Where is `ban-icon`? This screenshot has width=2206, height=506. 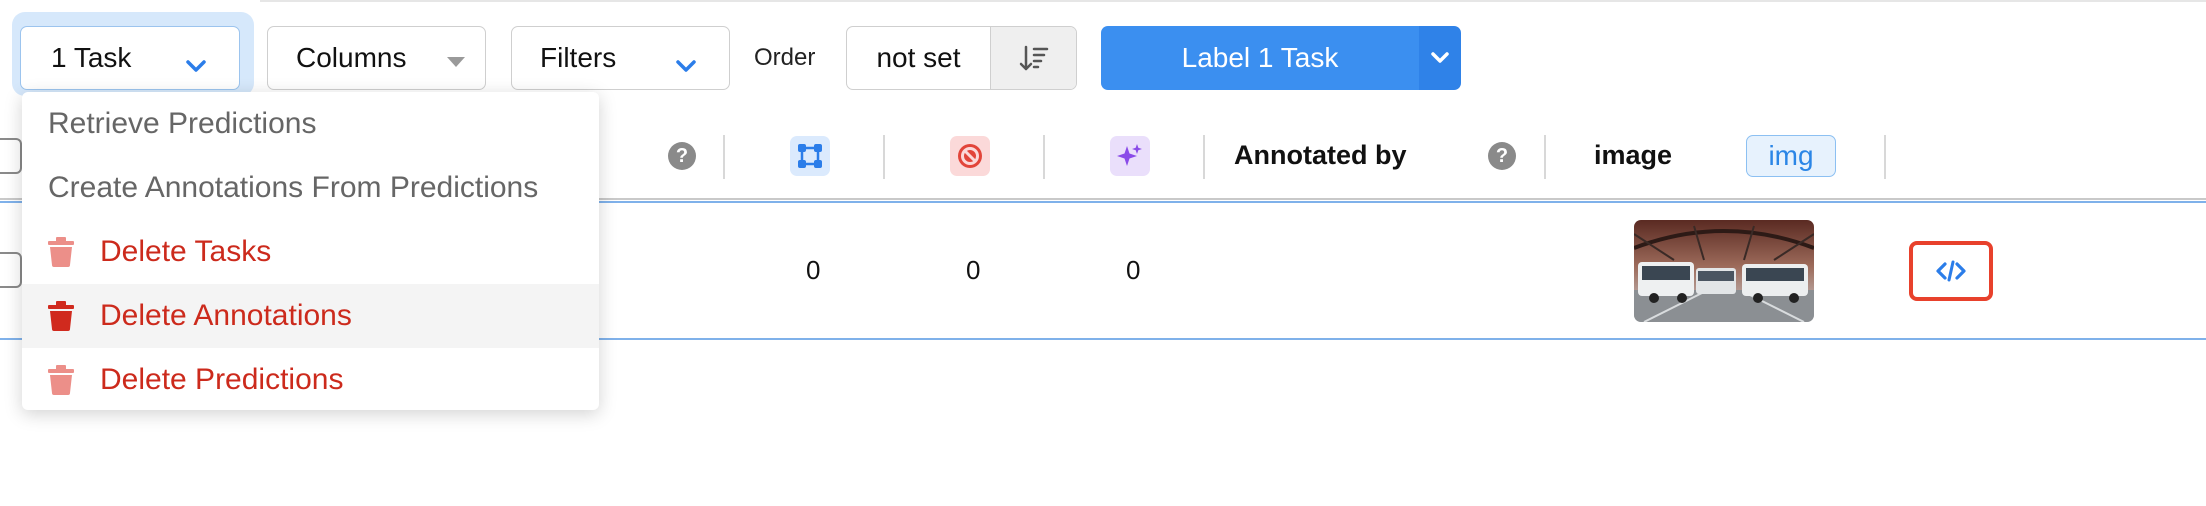 ban-icon is located at coordinates (970, 156).